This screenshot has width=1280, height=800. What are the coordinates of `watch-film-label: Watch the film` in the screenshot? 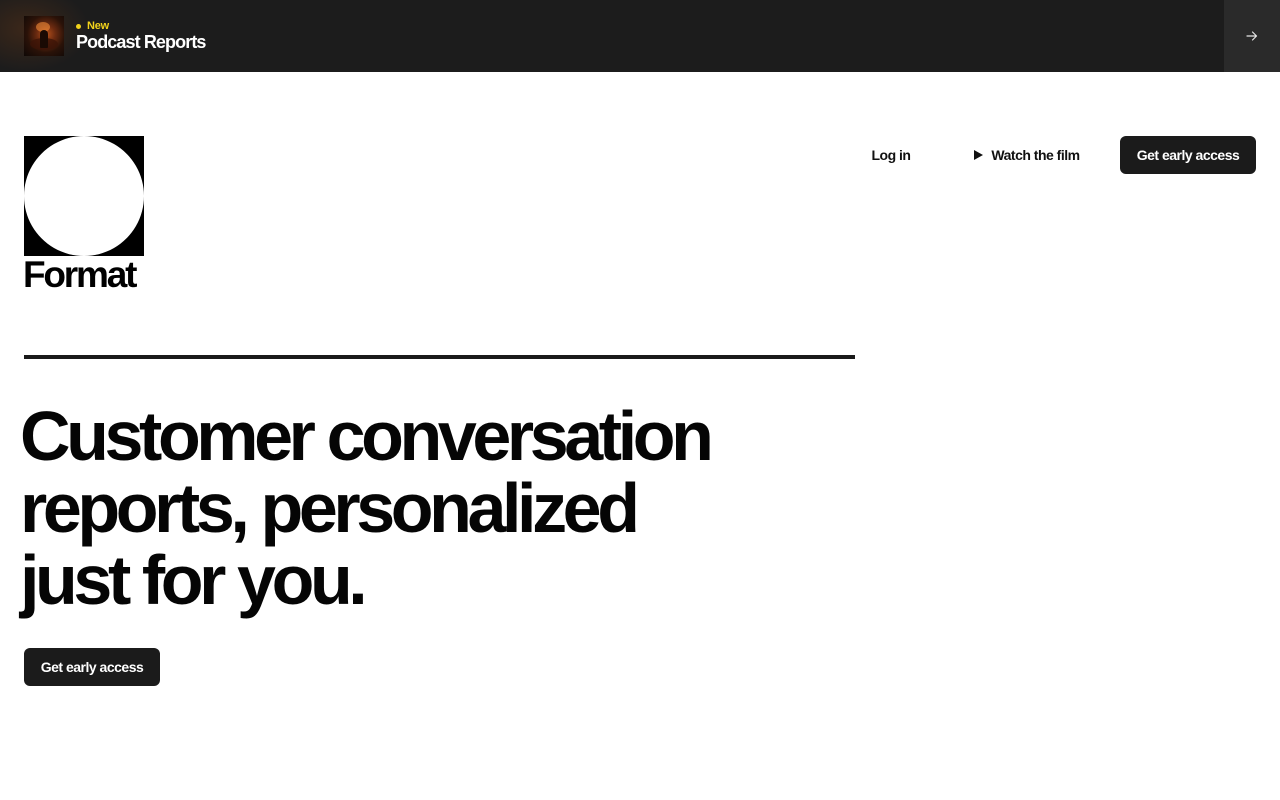 It's located at (1035, 155).